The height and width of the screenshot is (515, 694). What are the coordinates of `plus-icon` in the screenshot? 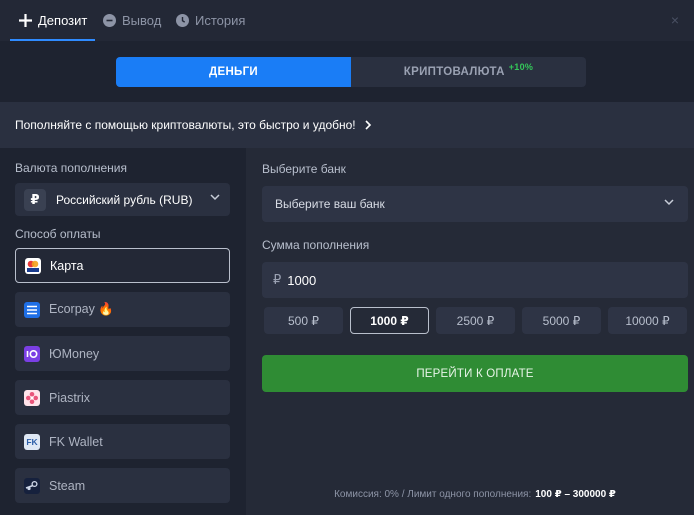 It's located at (25, 21).